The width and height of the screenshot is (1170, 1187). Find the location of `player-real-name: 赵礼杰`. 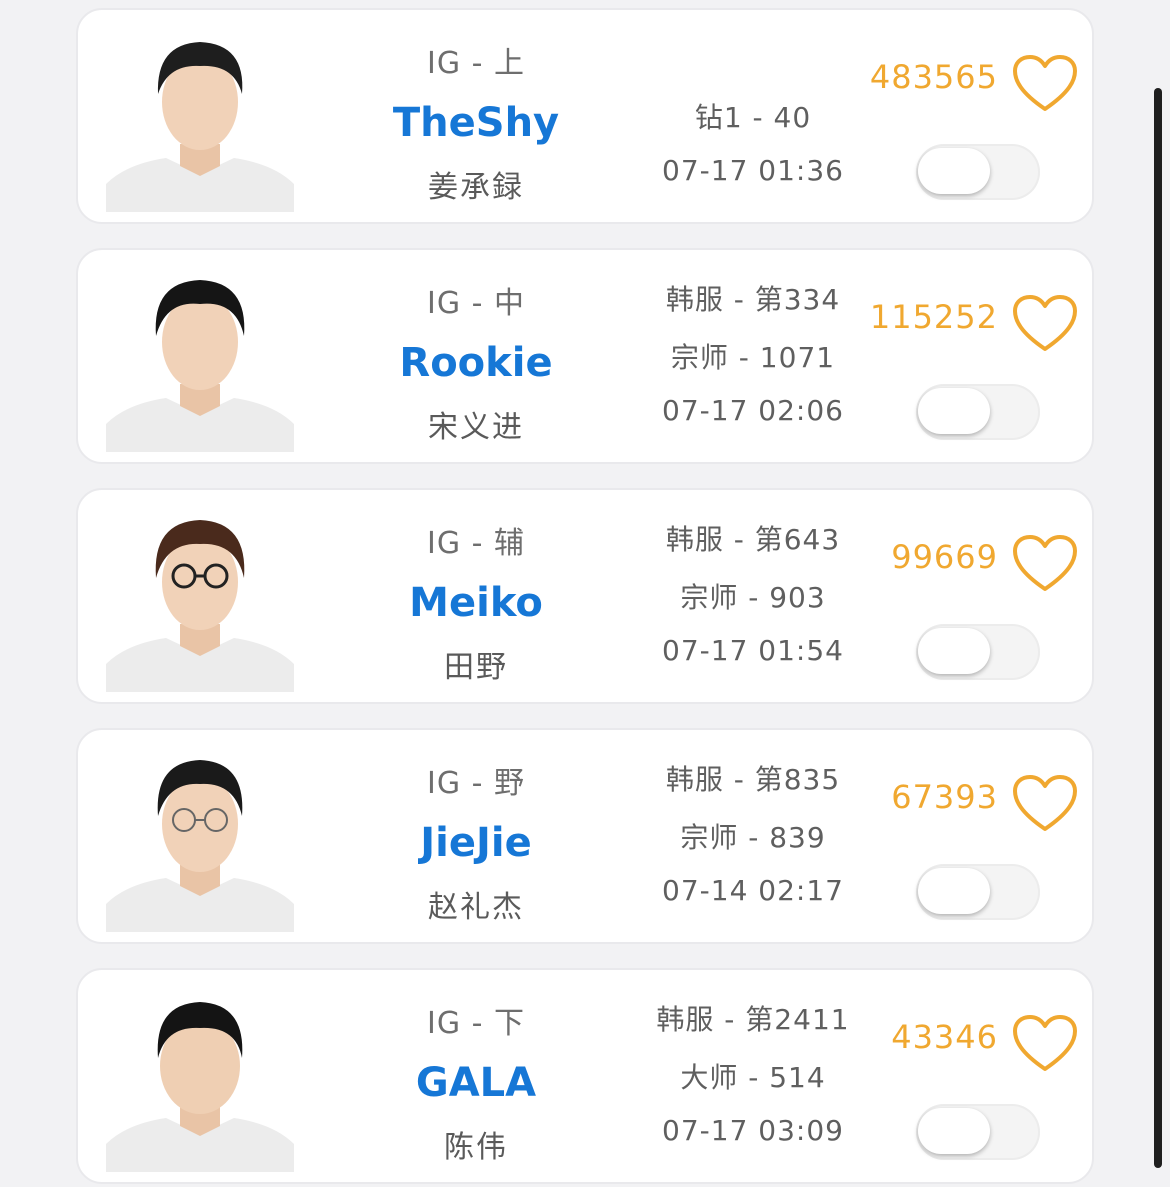

player-real-name: 赵礼杰 is located at coordinates (476, 907).